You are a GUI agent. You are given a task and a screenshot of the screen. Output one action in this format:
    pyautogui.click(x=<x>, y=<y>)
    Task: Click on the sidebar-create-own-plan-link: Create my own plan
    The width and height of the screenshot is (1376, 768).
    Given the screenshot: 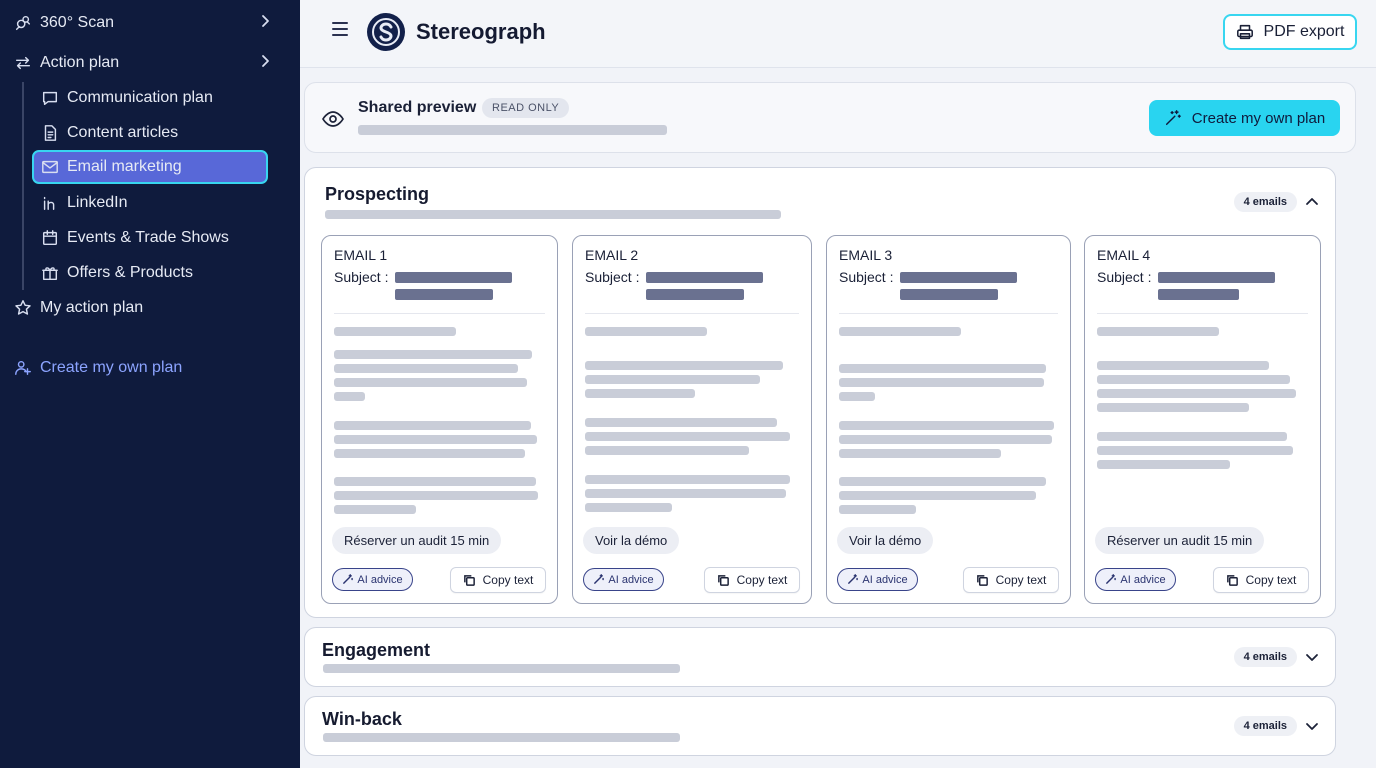 What is the action you would take?
    pyautogui.click(x=154, y=368)
    